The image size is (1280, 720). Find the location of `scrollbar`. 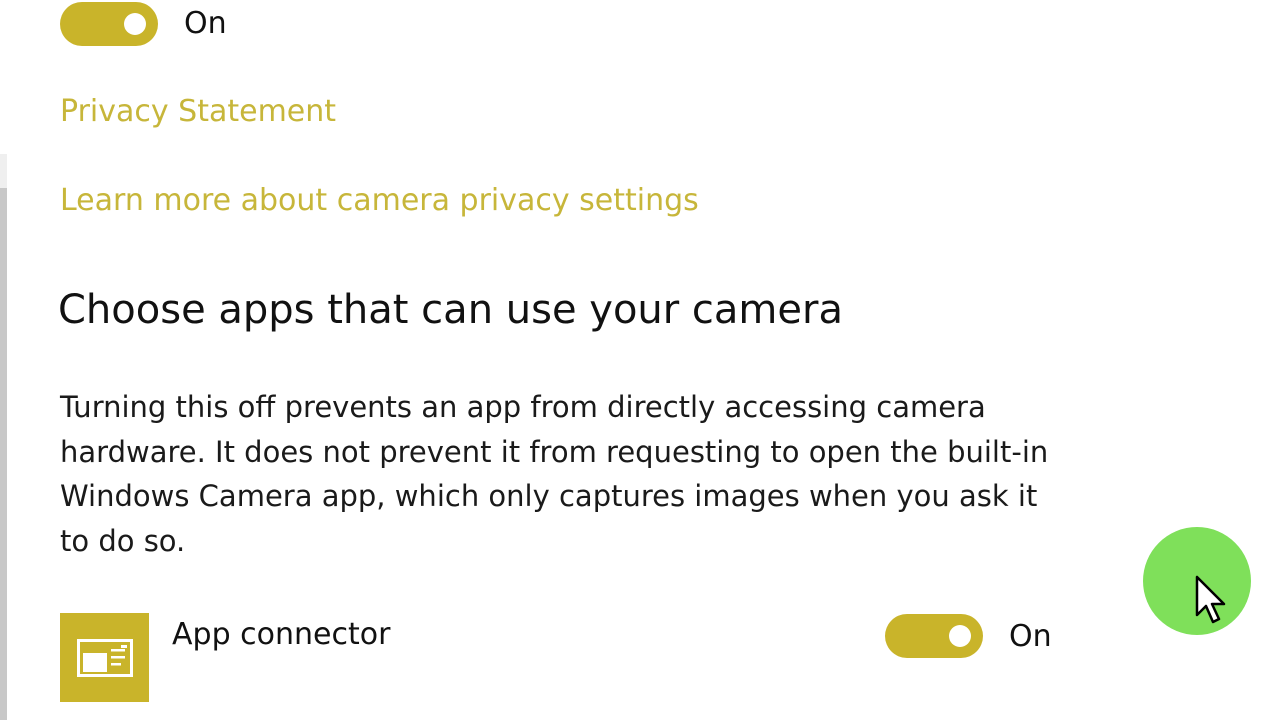

scrollbar is located at coordinates (4, 360).